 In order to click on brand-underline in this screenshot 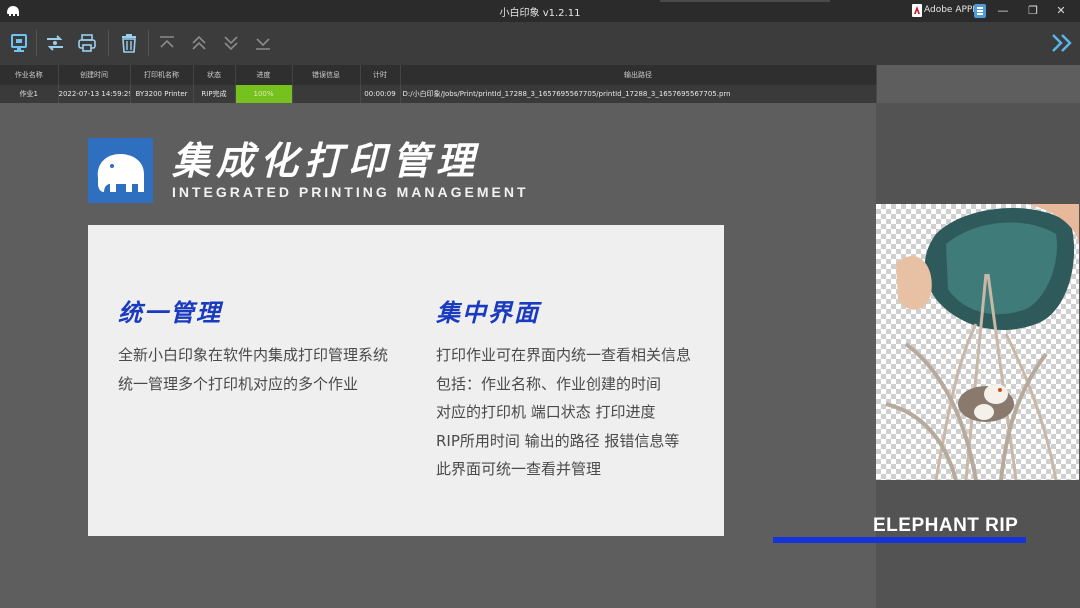, I will do `click(899, 540)`.